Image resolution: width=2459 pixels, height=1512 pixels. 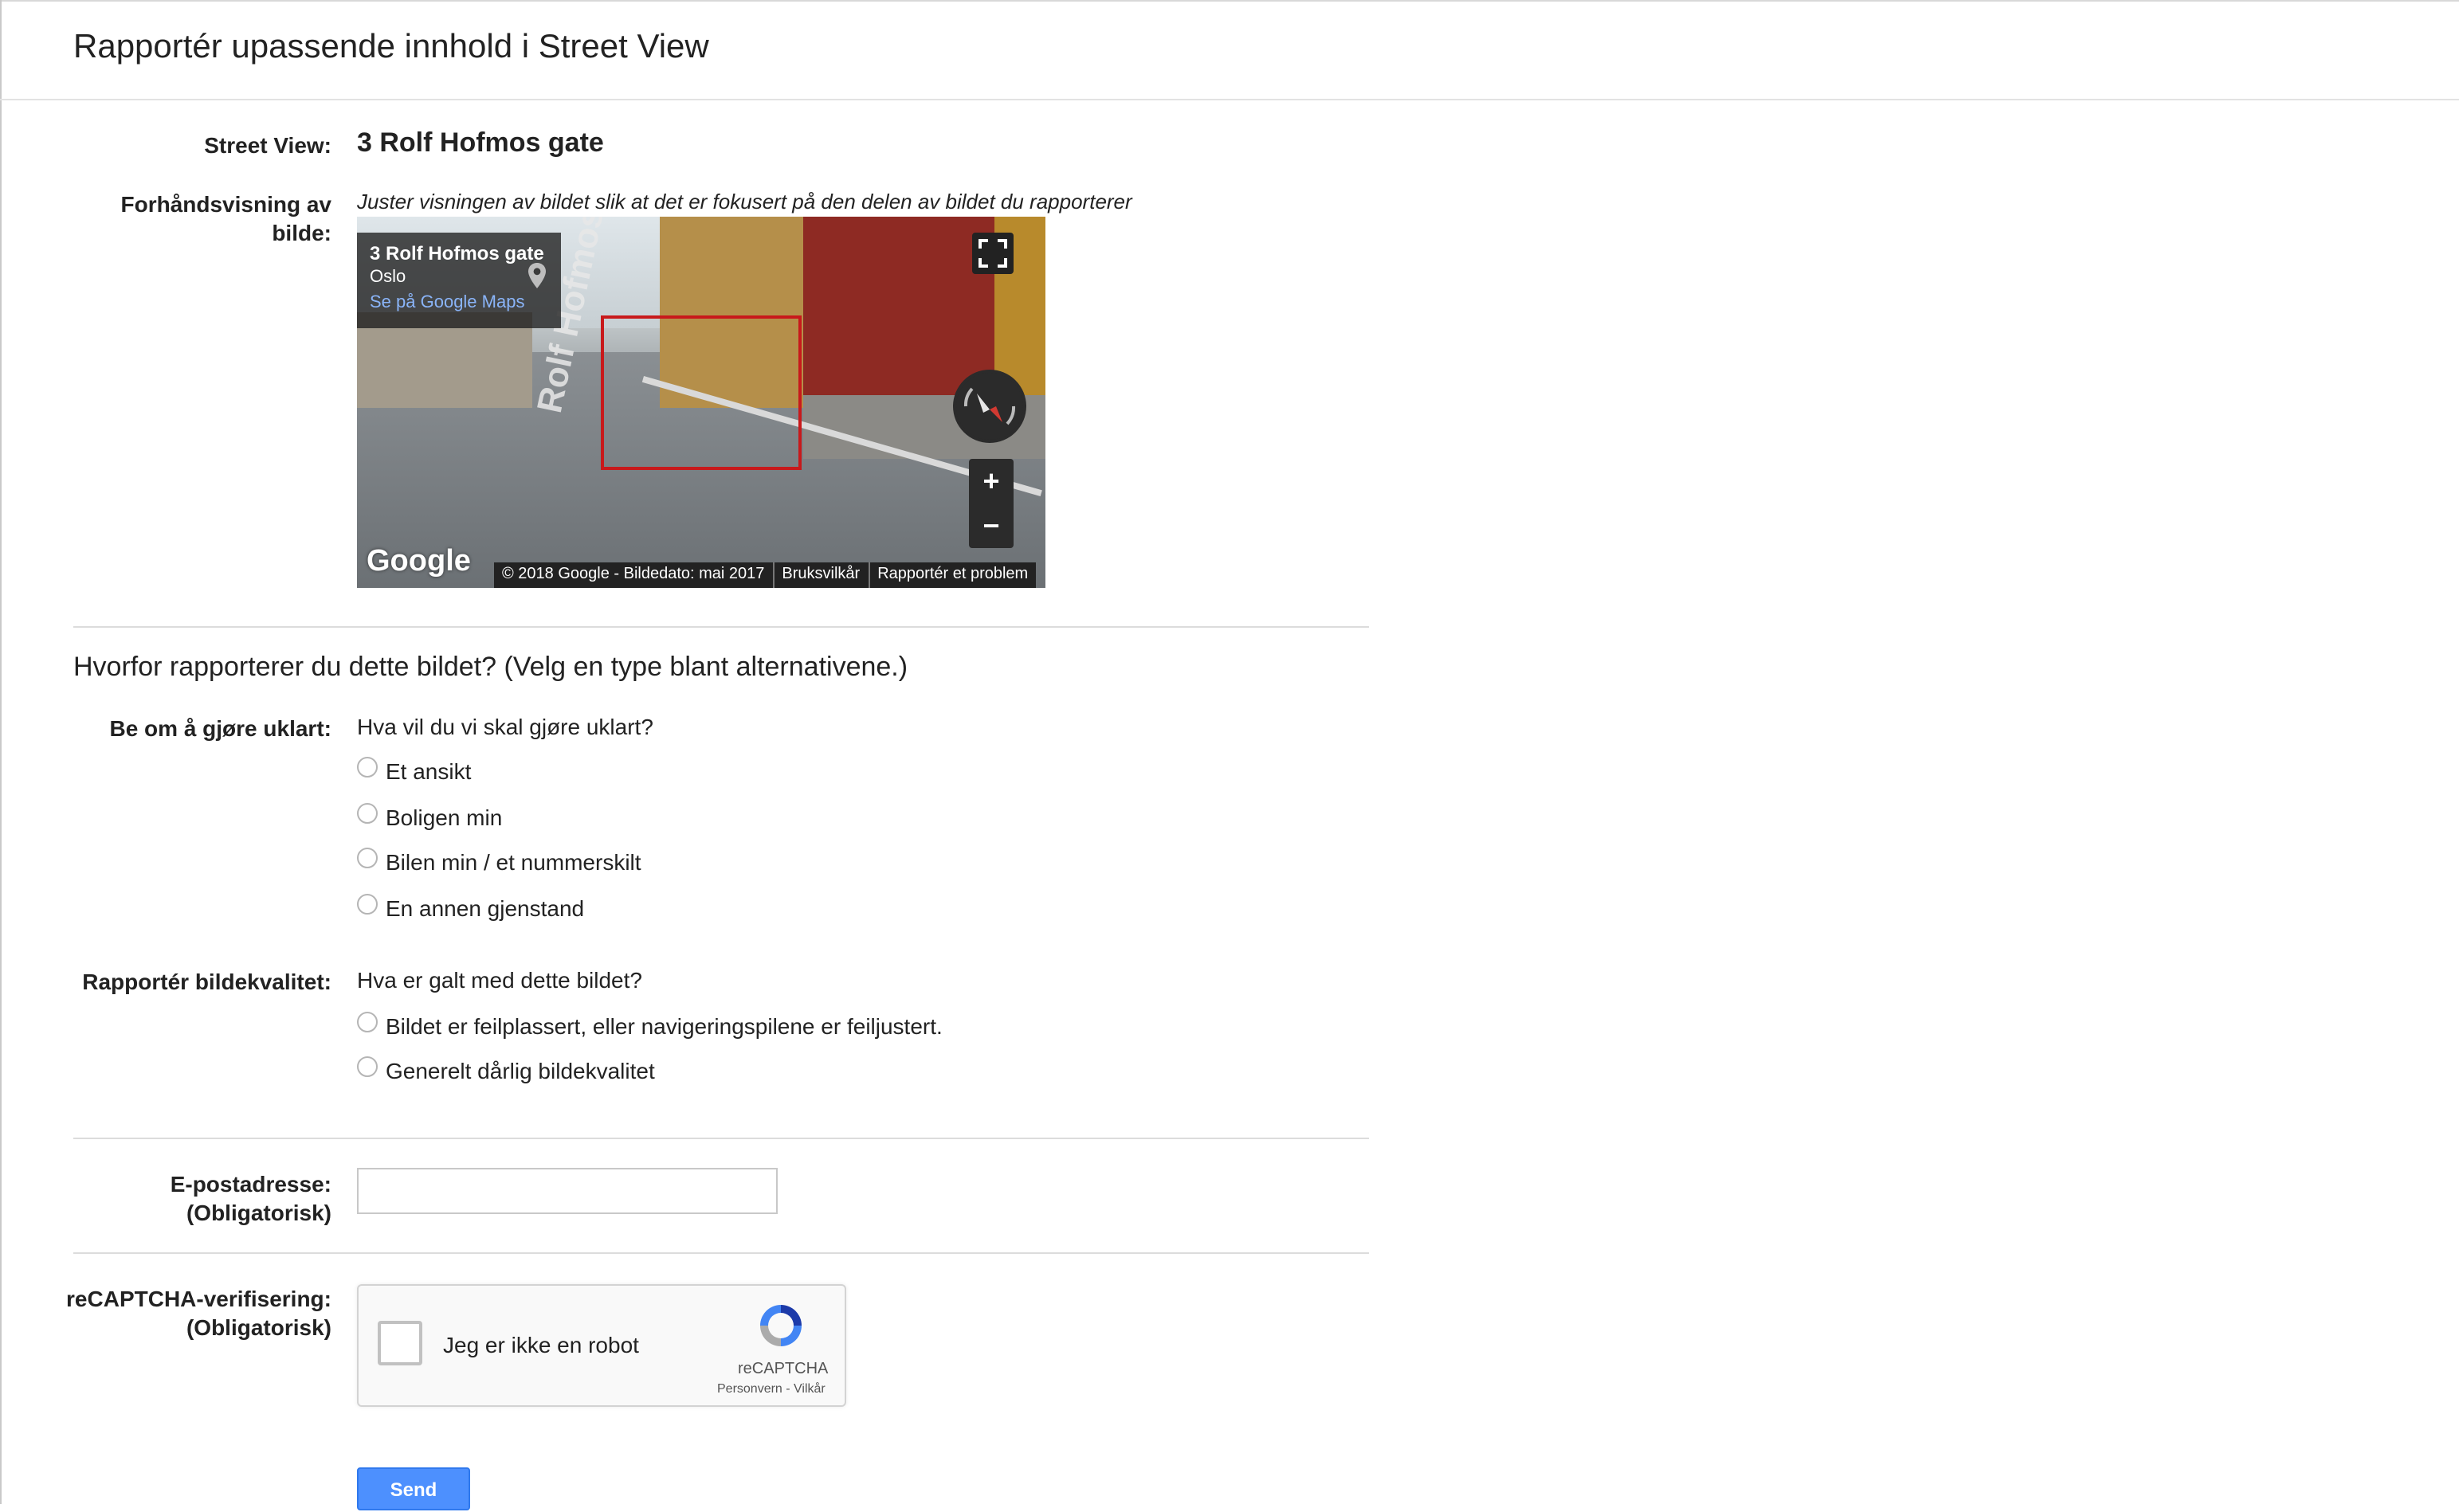 What do you see at coordinates (505, 726) in the screenshot?
I see `blur-question: Hva vil du vi skal gjøre uklart?` at bounding box center [505, 726].